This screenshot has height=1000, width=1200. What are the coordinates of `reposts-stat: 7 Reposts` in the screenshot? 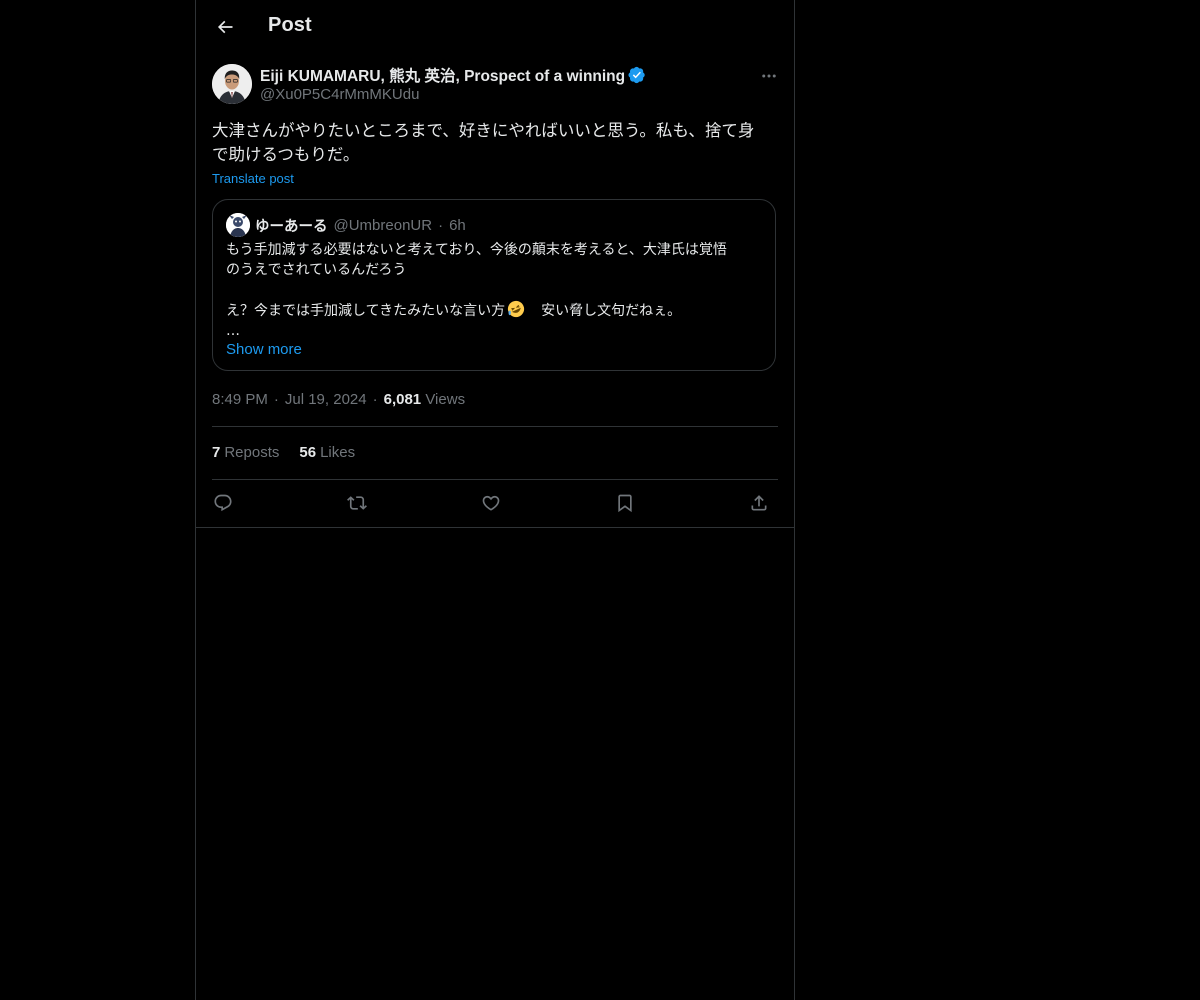 It's located at (245, 452).